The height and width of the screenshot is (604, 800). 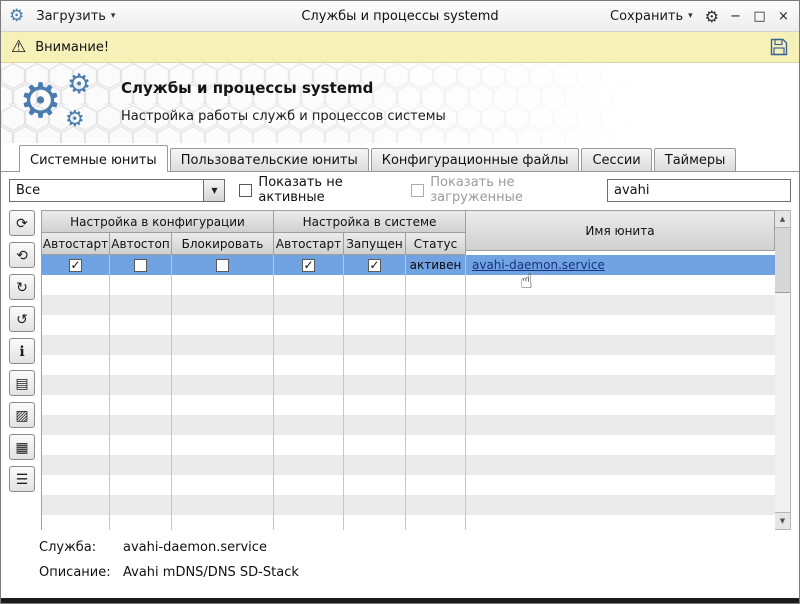 I want to click on status-text: активен, so click(x=435, y=265).